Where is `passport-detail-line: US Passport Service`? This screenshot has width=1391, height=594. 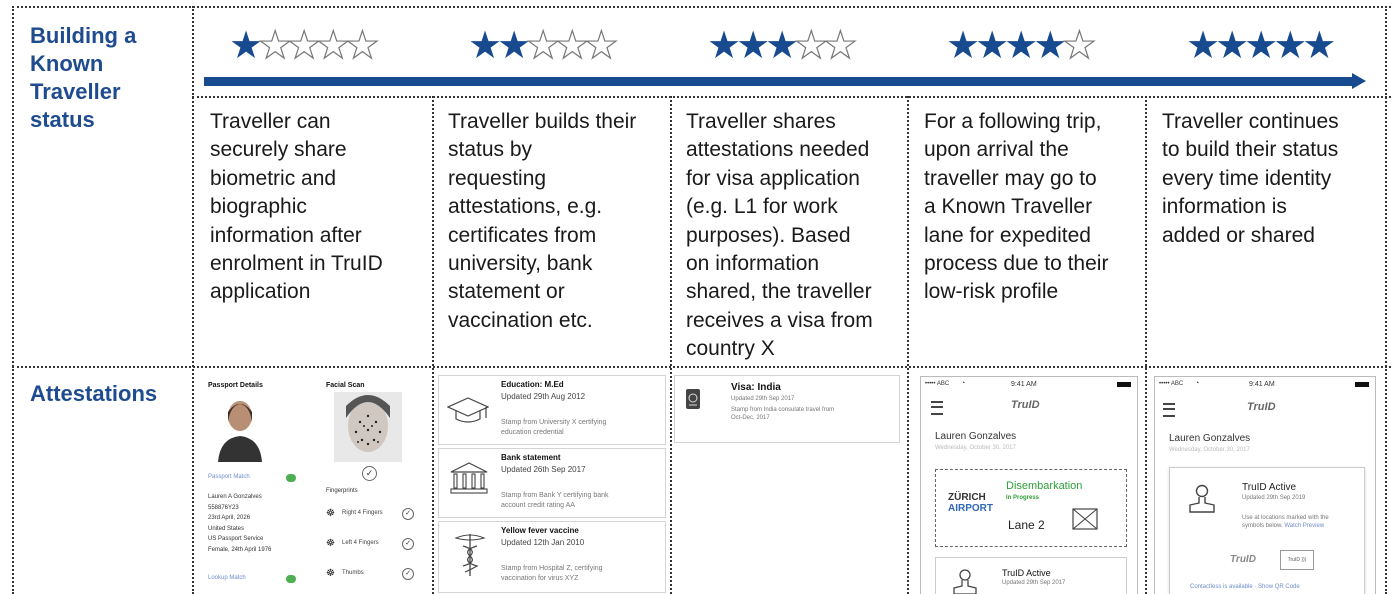
passport-detail-line: US Passport Service is located at coordinates (236, 539).